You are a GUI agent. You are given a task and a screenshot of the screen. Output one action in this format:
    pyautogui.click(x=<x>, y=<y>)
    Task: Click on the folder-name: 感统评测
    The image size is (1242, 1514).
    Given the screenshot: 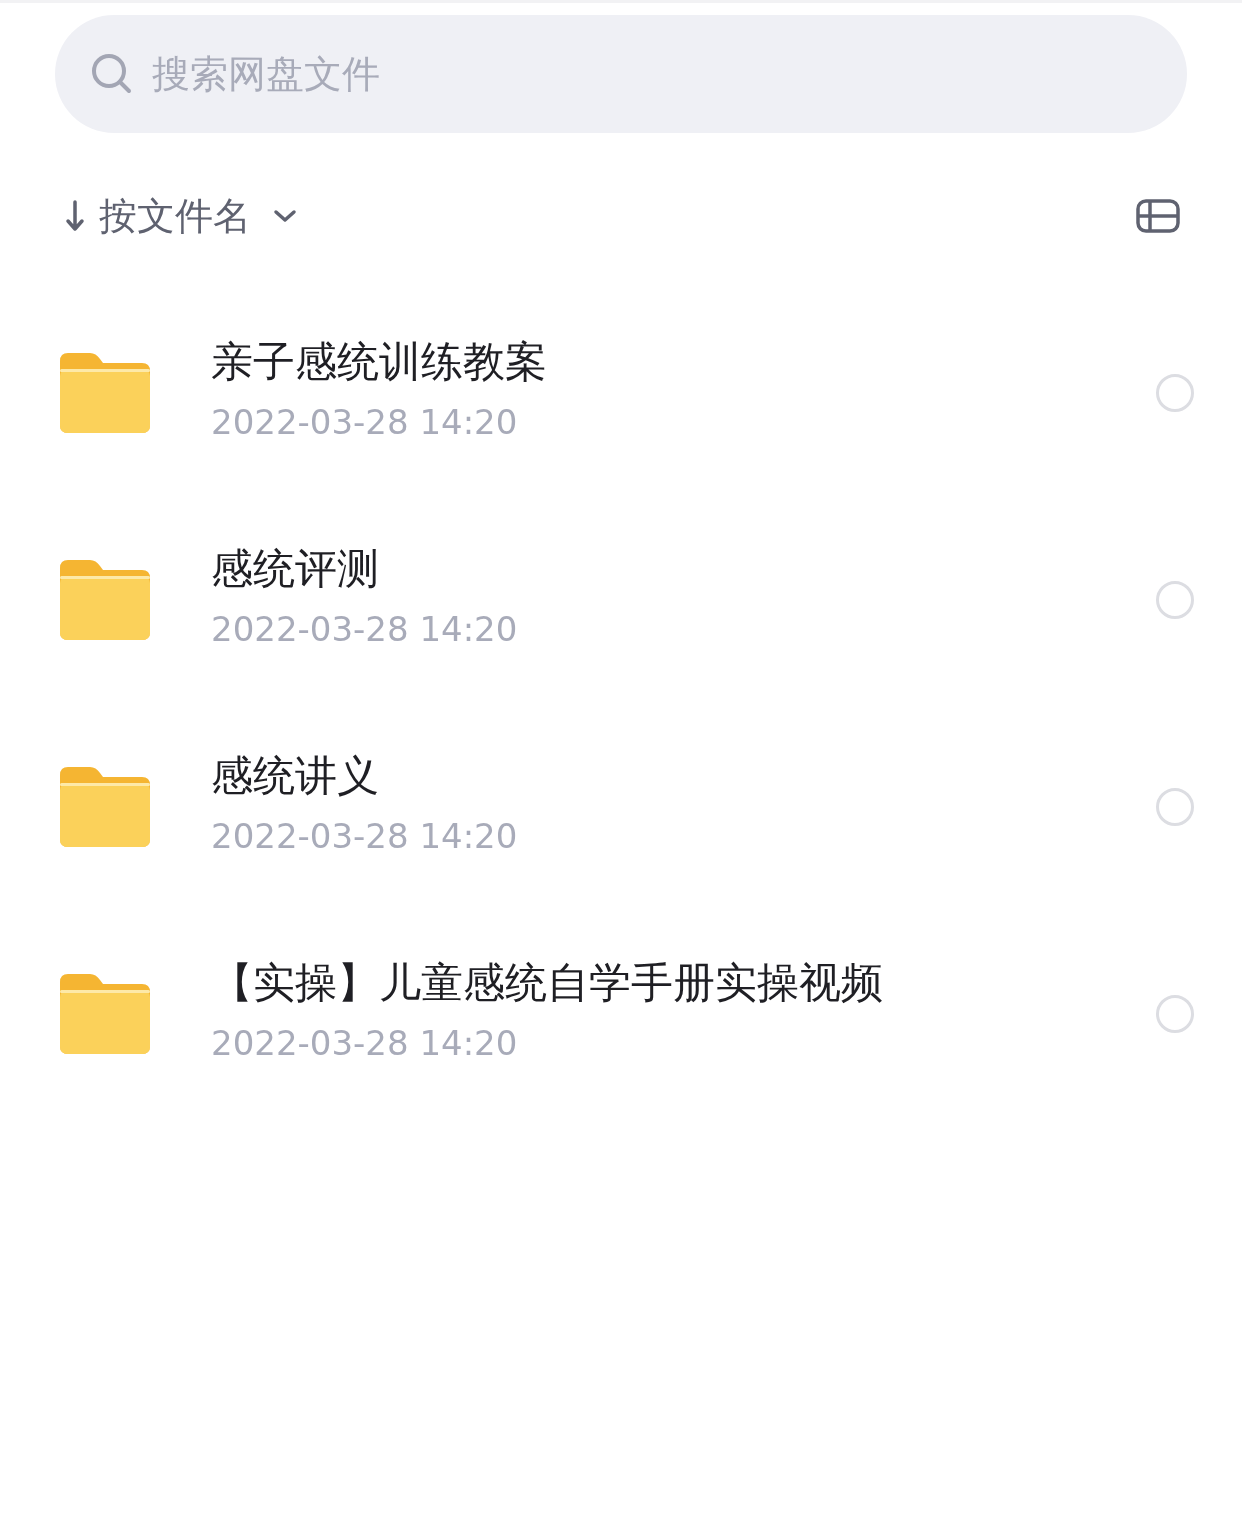 What is the action you would take?
    pyautogui.click(x=683, y=568)
    